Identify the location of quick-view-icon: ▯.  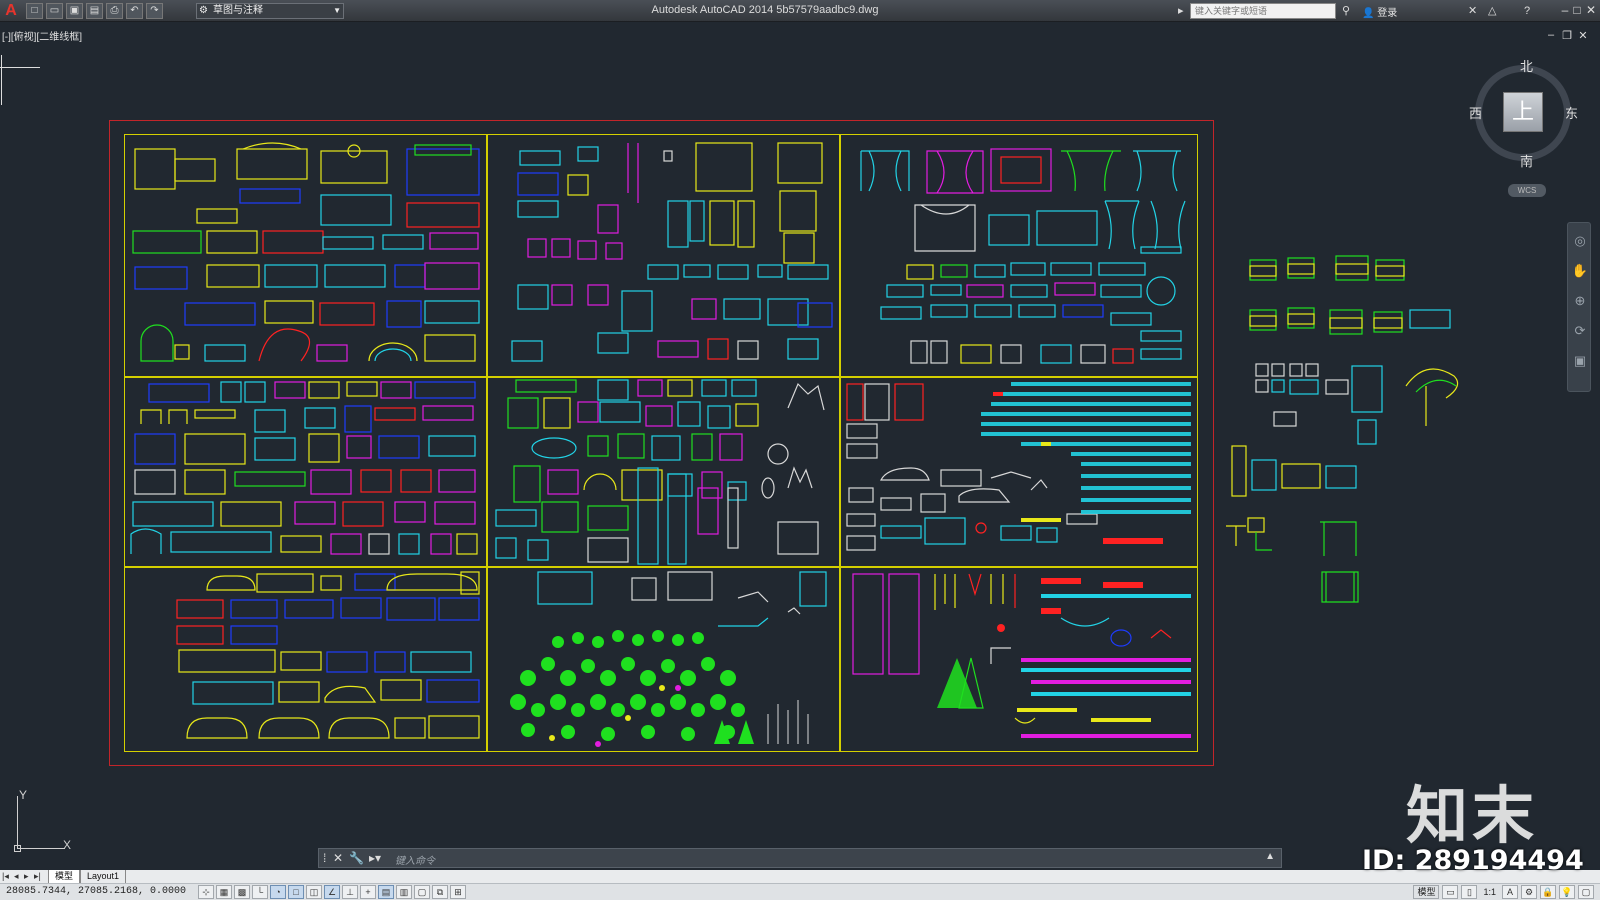
(1469, 892).